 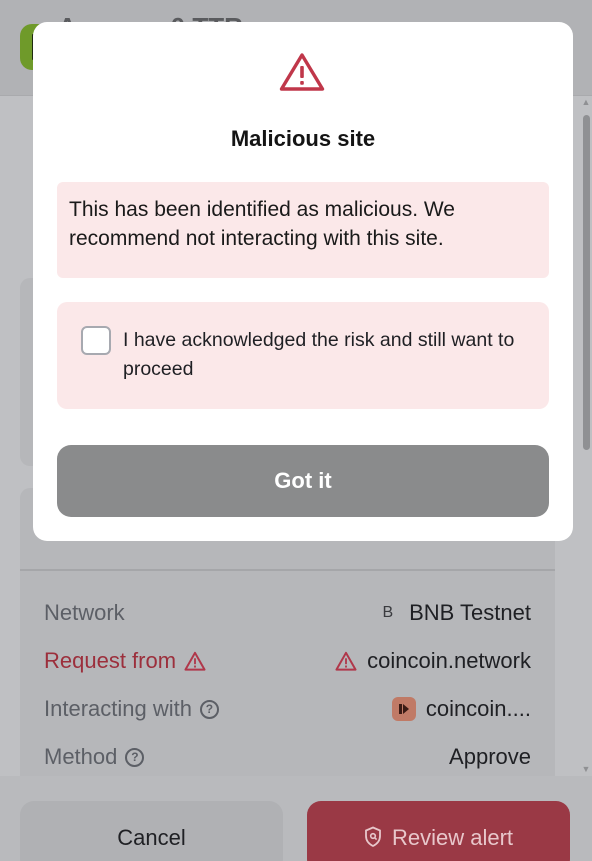 What do you see at coordinates (403, 709) in the screenshot?
I see `site-icon` at bounding box center [403, 709].